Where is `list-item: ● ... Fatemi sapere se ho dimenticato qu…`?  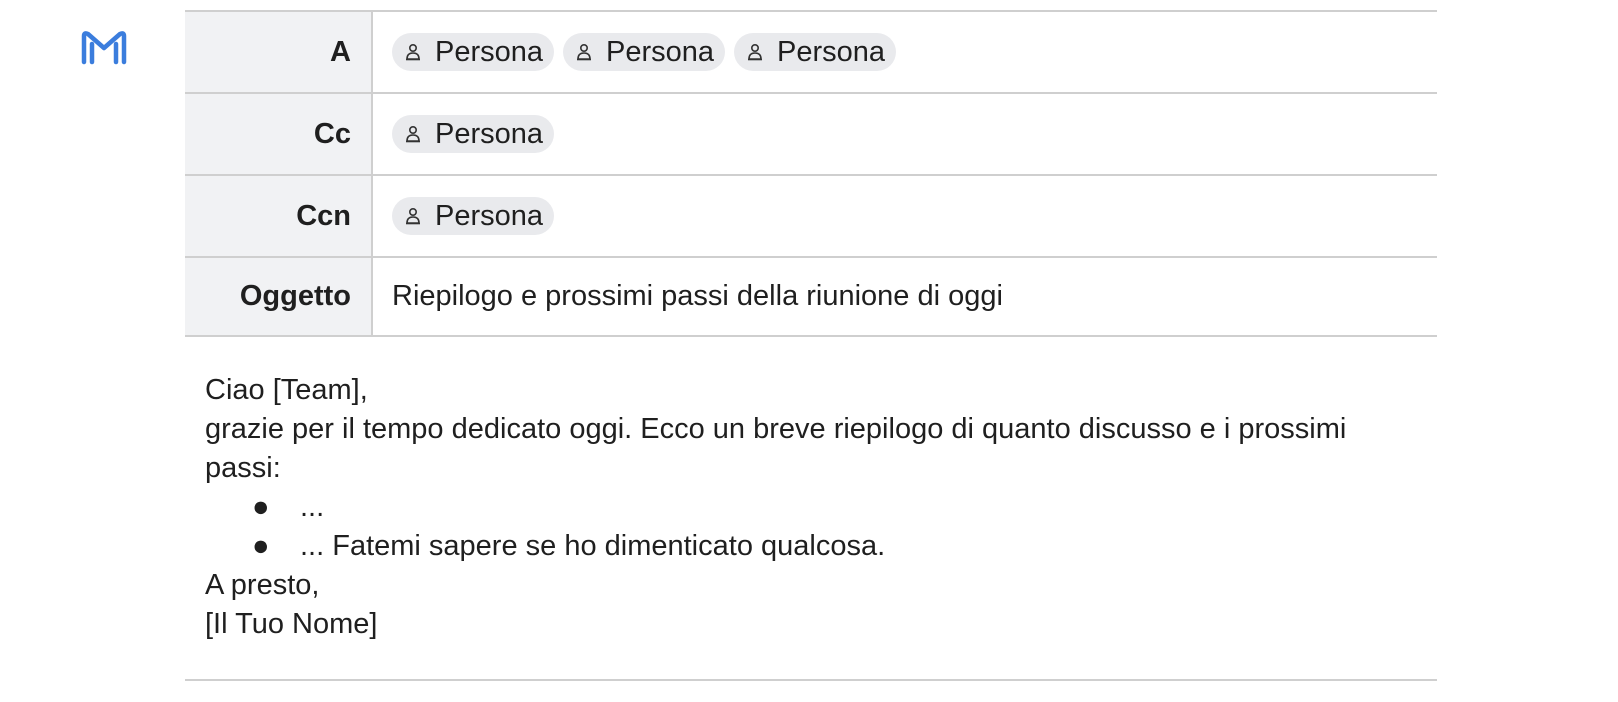 list-item: ● ... Fatemi sapere se ho dimenticato qu… is located at coordinates (834, 546).